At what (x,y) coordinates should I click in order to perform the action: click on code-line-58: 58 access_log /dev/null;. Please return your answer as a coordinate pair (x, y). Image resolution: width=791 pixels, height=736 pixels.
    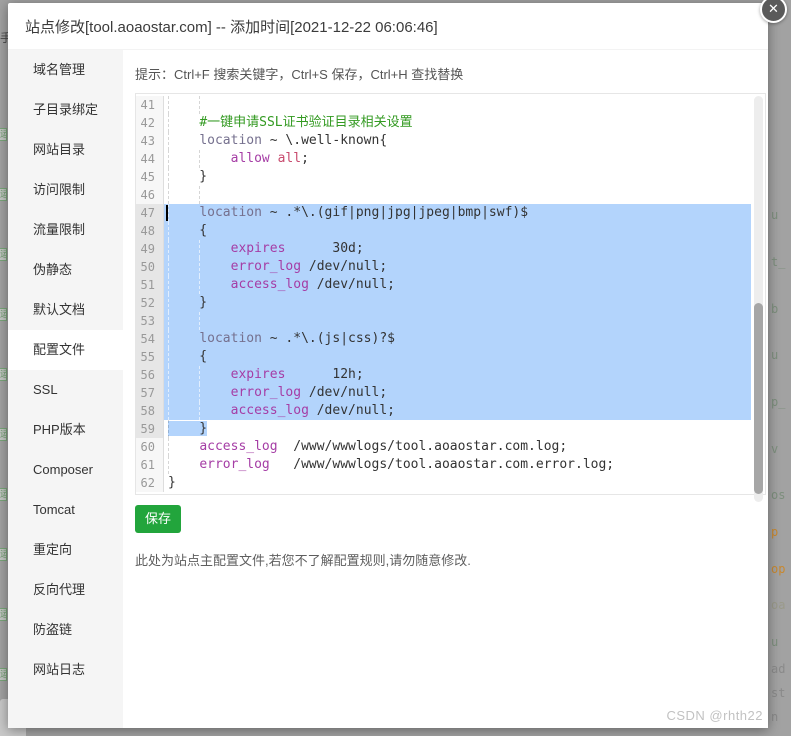
    Looking at the image, I should click on (450, 411).